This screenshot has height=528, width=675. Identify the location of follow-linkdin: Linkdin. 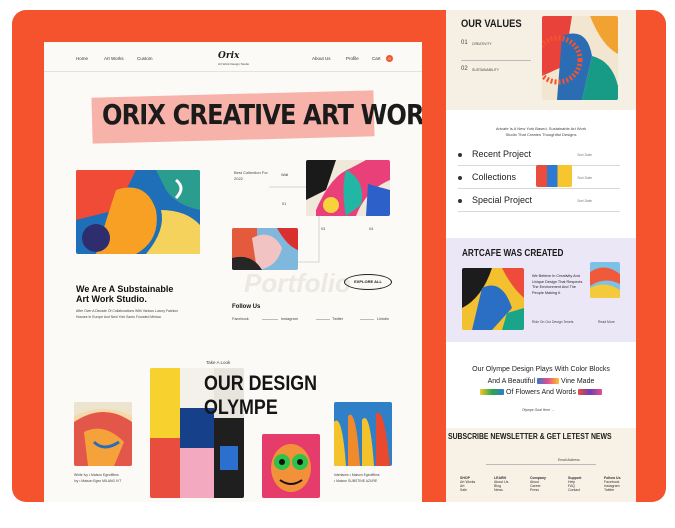
(383, 319).